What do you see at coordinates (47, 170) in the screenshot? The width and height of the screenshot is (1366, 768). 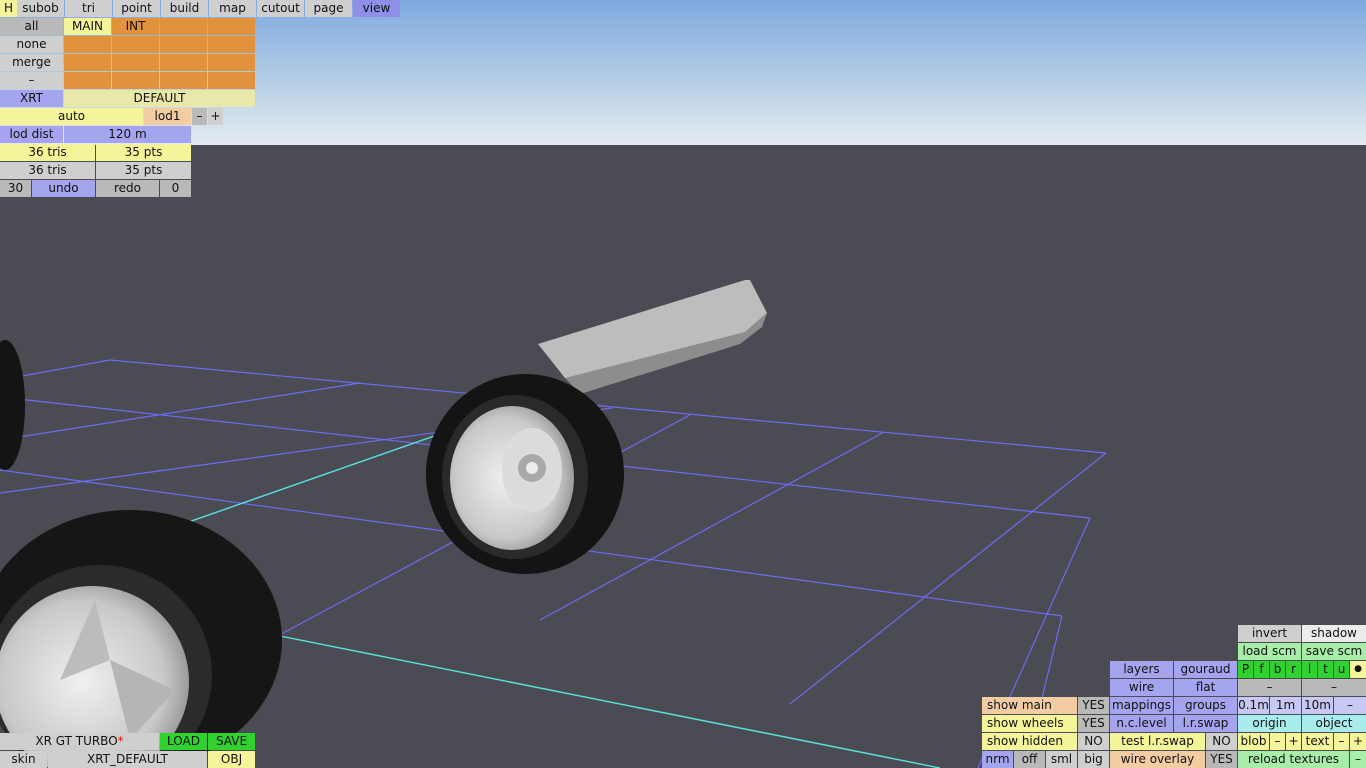 I see `total-tri-count: 36 tris` at bounding box center [47, 170].